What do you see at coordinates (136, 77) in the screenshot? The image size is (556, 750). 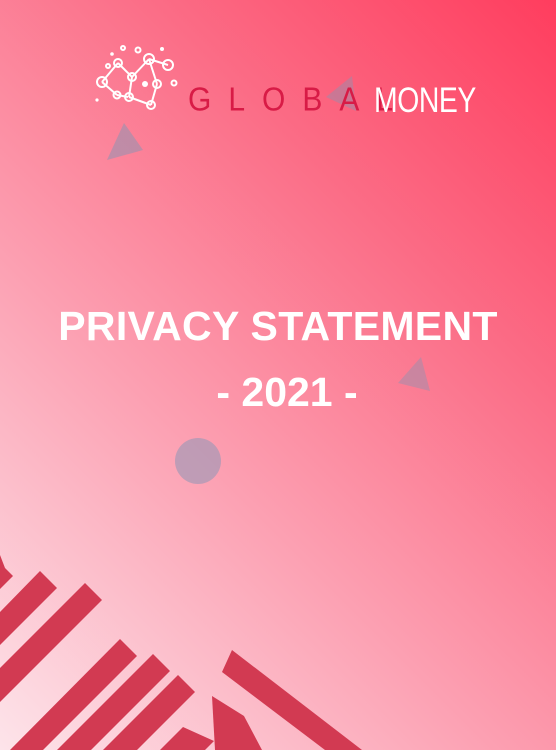 I see `network-nodes-icon` at bounding box center [136, 77].